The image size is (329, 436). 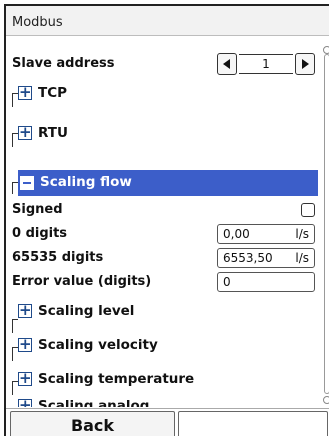 What do you see at coordinates (162, 234) in the screenshot?
I see `zero-digits-row: 0 digits 0,00 l/s` at bounding box center [162, 234].